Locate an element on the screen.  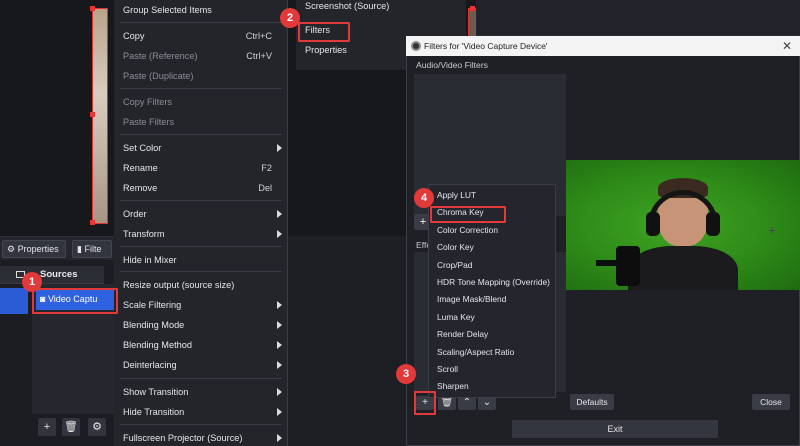
obs-app-icon is located at coordinates (416, 46).